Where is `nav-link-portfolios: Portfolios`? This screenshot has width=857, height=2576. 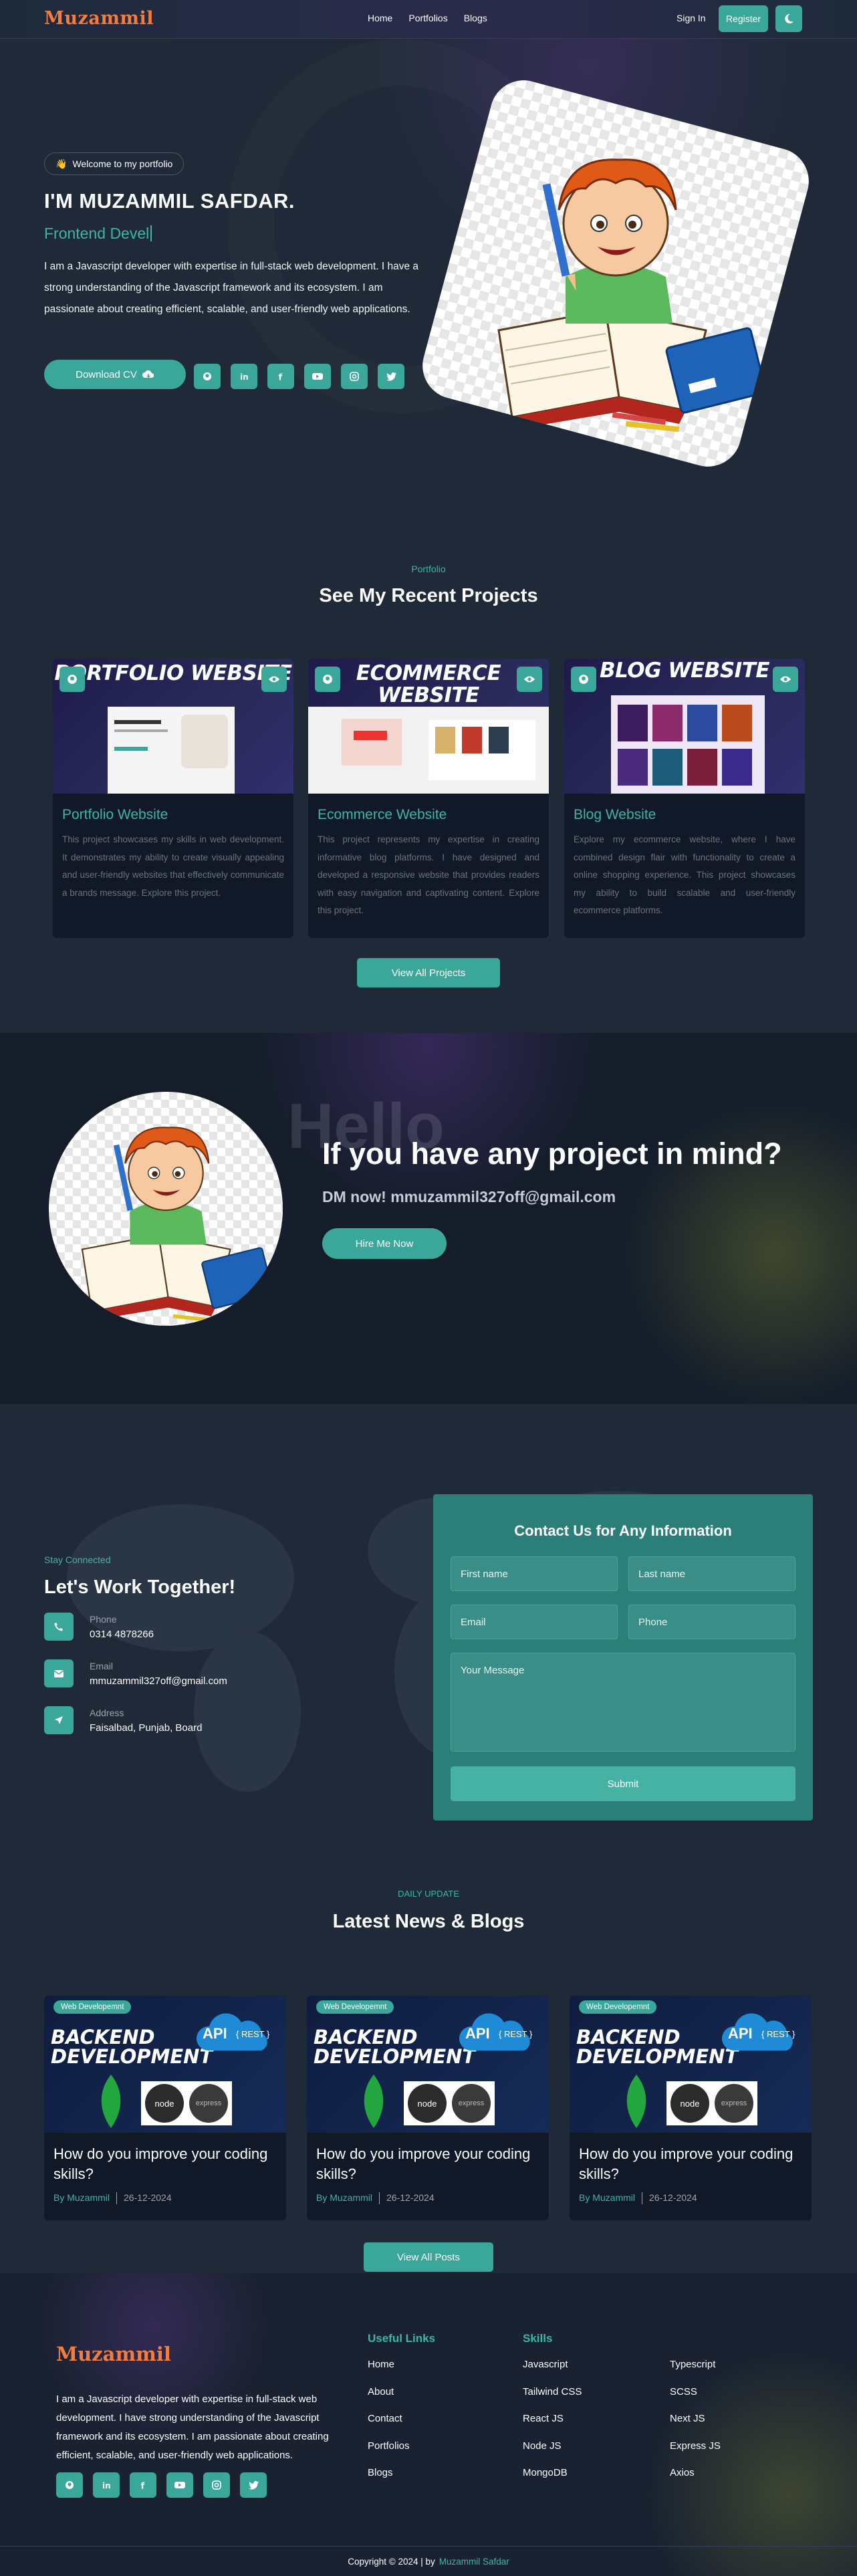 nav-link-portfolios: Portfolios is located at coordinates (428, 18).